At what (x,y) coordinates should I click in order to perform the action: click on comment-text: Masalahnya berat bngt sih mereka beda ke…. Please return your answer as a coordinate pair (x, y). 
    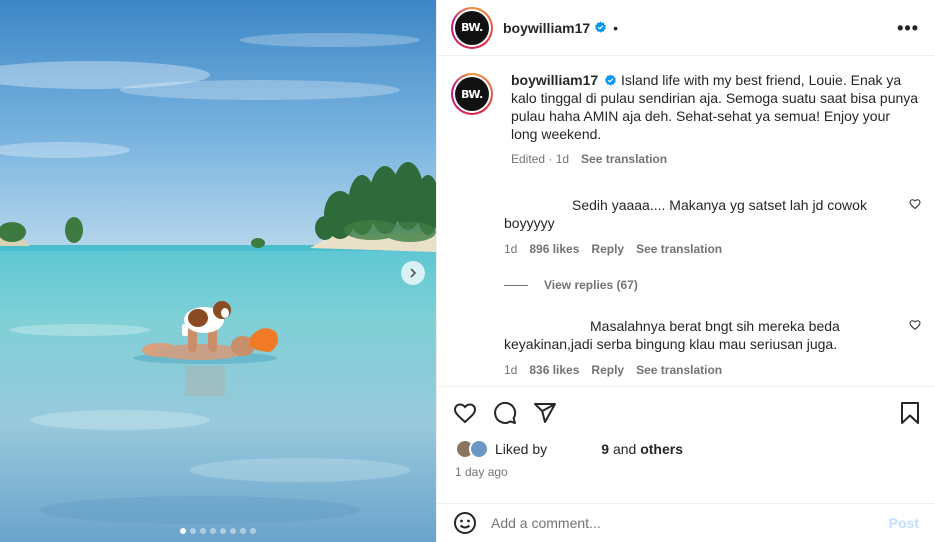
    Looking at the image, I should click on (672, 335).